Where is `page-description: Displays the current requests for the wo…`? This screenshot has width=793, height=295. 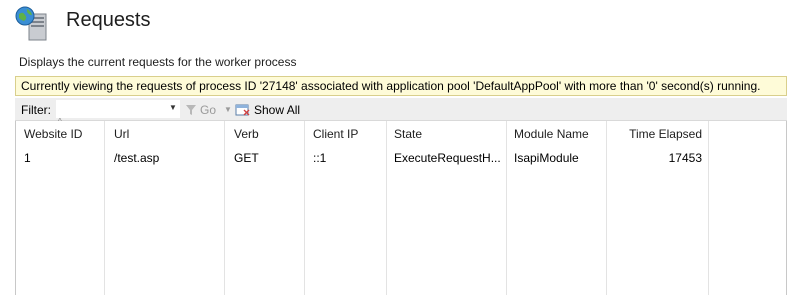 page-description: Displays the current requests for the wo… is located at coordinates (158, 62).